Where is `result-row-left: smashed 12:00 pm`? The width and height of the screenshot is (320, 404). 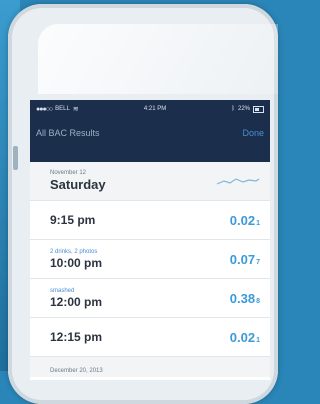
result-row-left: smashed 12:00 pm is located at coordinates (76, 298).